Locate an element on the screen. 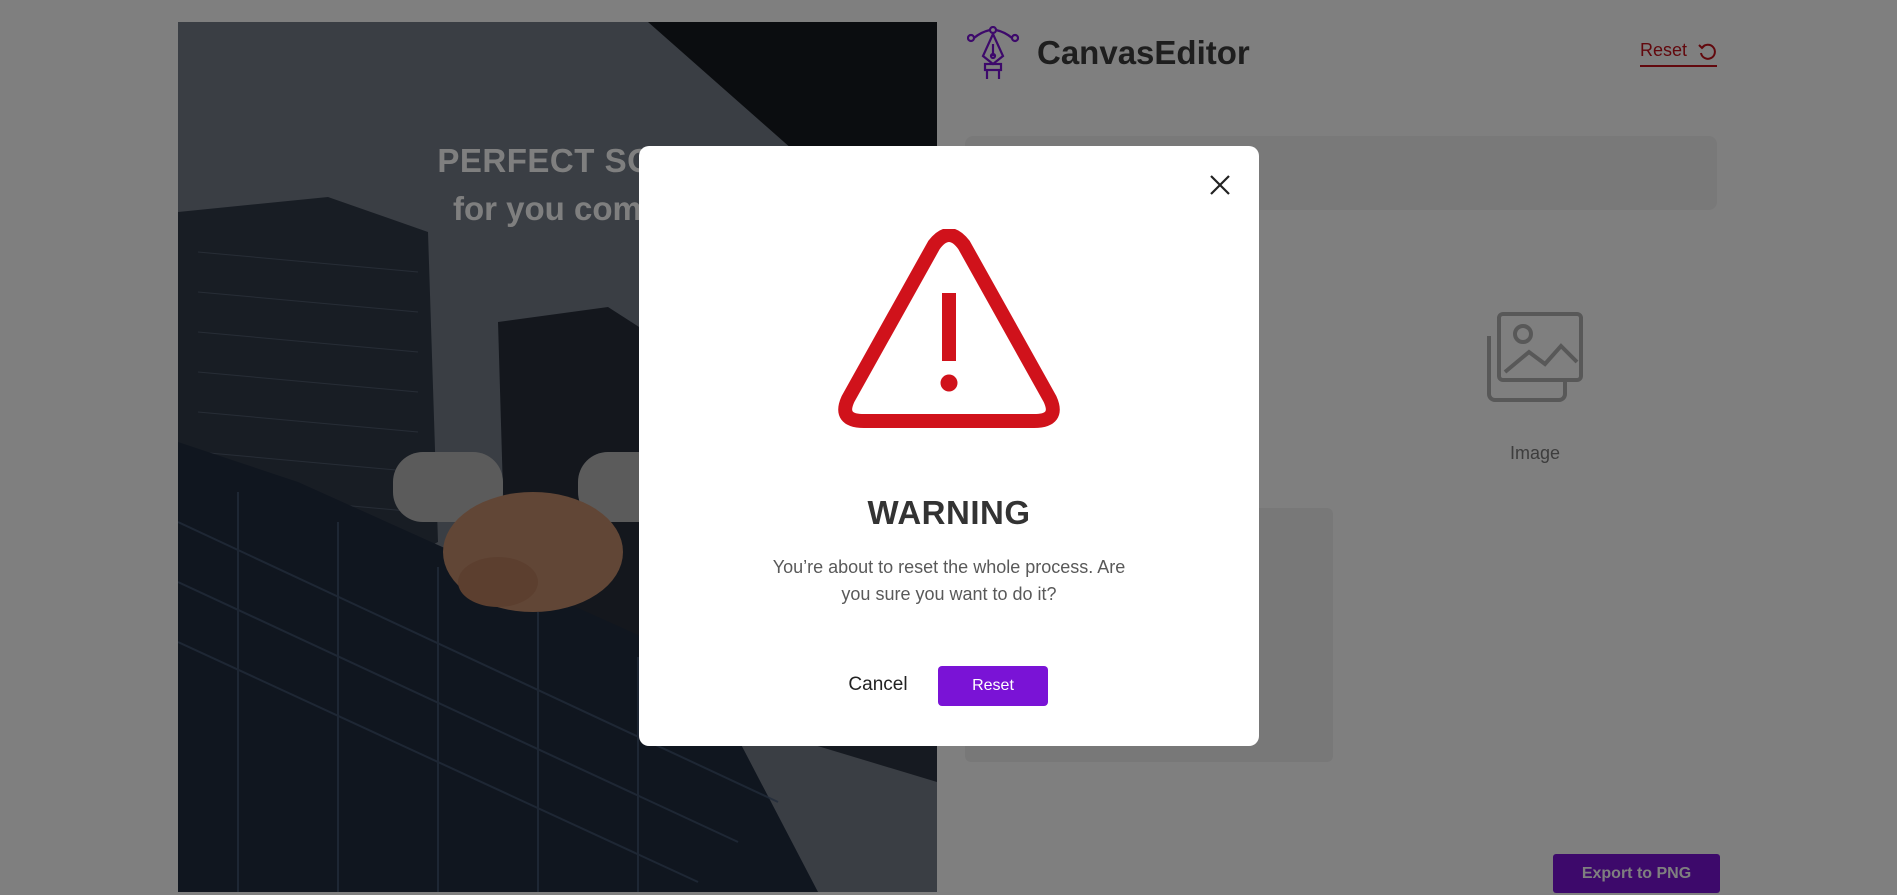  close-icon is located at coordinates (1220, 185).